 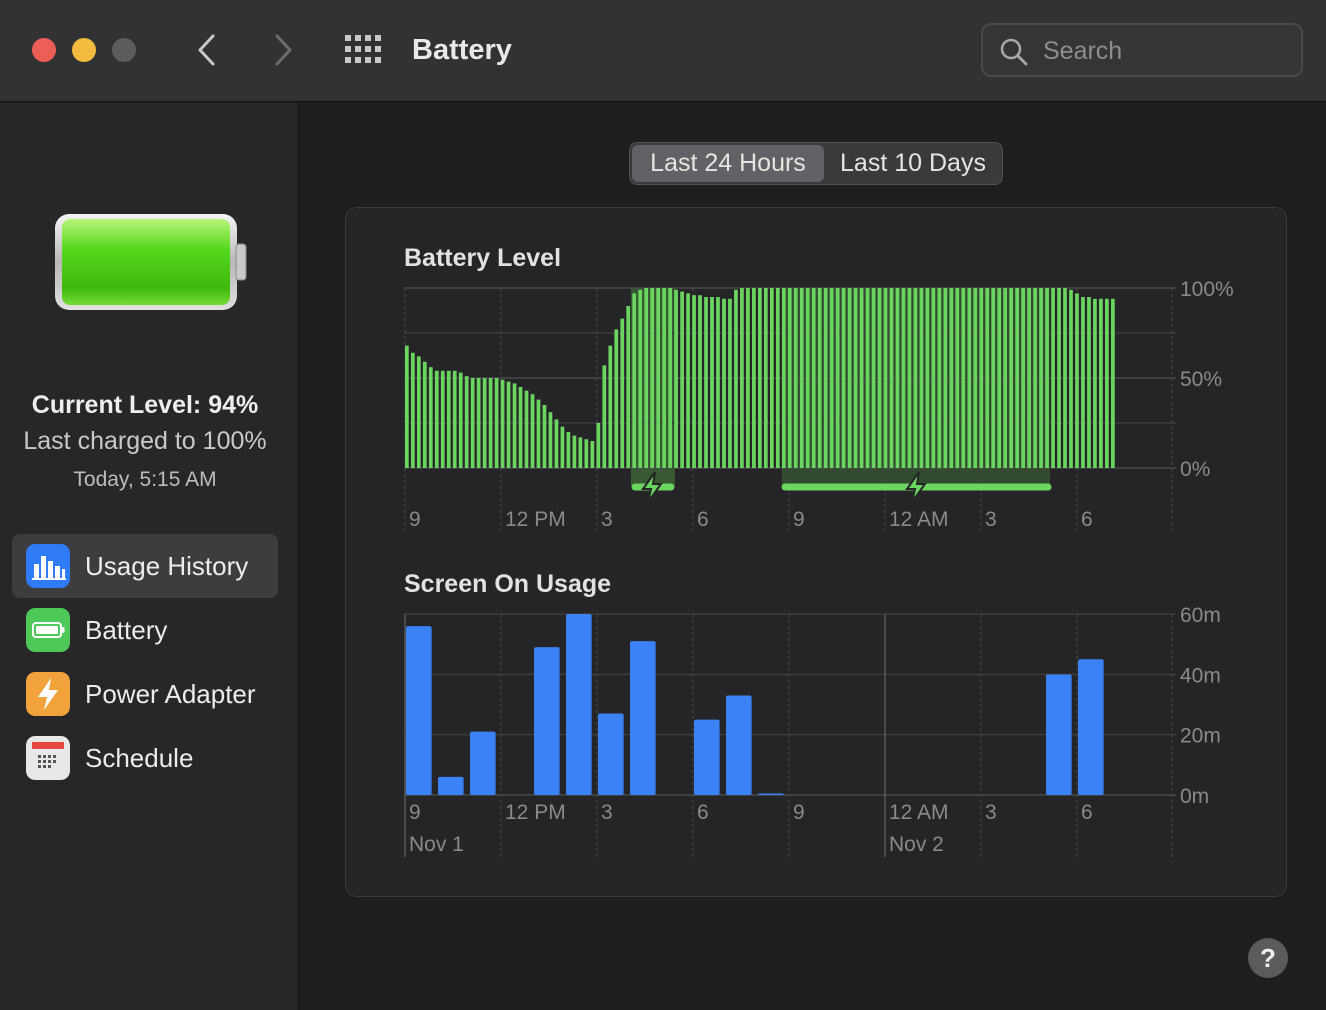 I want to click on window-title: Battery, so click(x=462, y=50).